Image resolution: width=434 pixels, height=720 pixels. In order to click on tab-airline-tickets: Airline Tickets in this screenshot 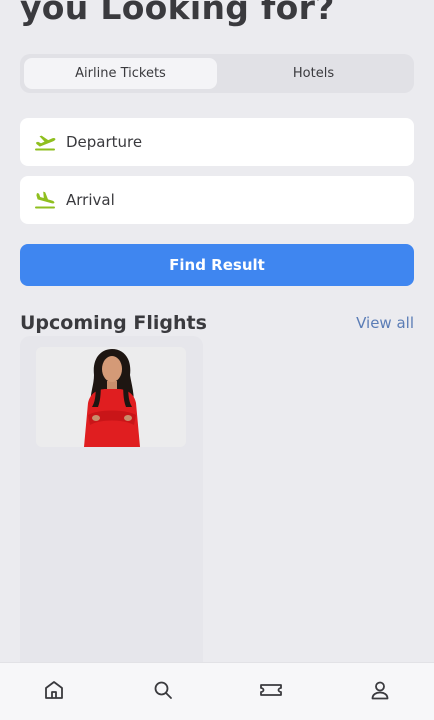, I will do `click(120, 73)`.